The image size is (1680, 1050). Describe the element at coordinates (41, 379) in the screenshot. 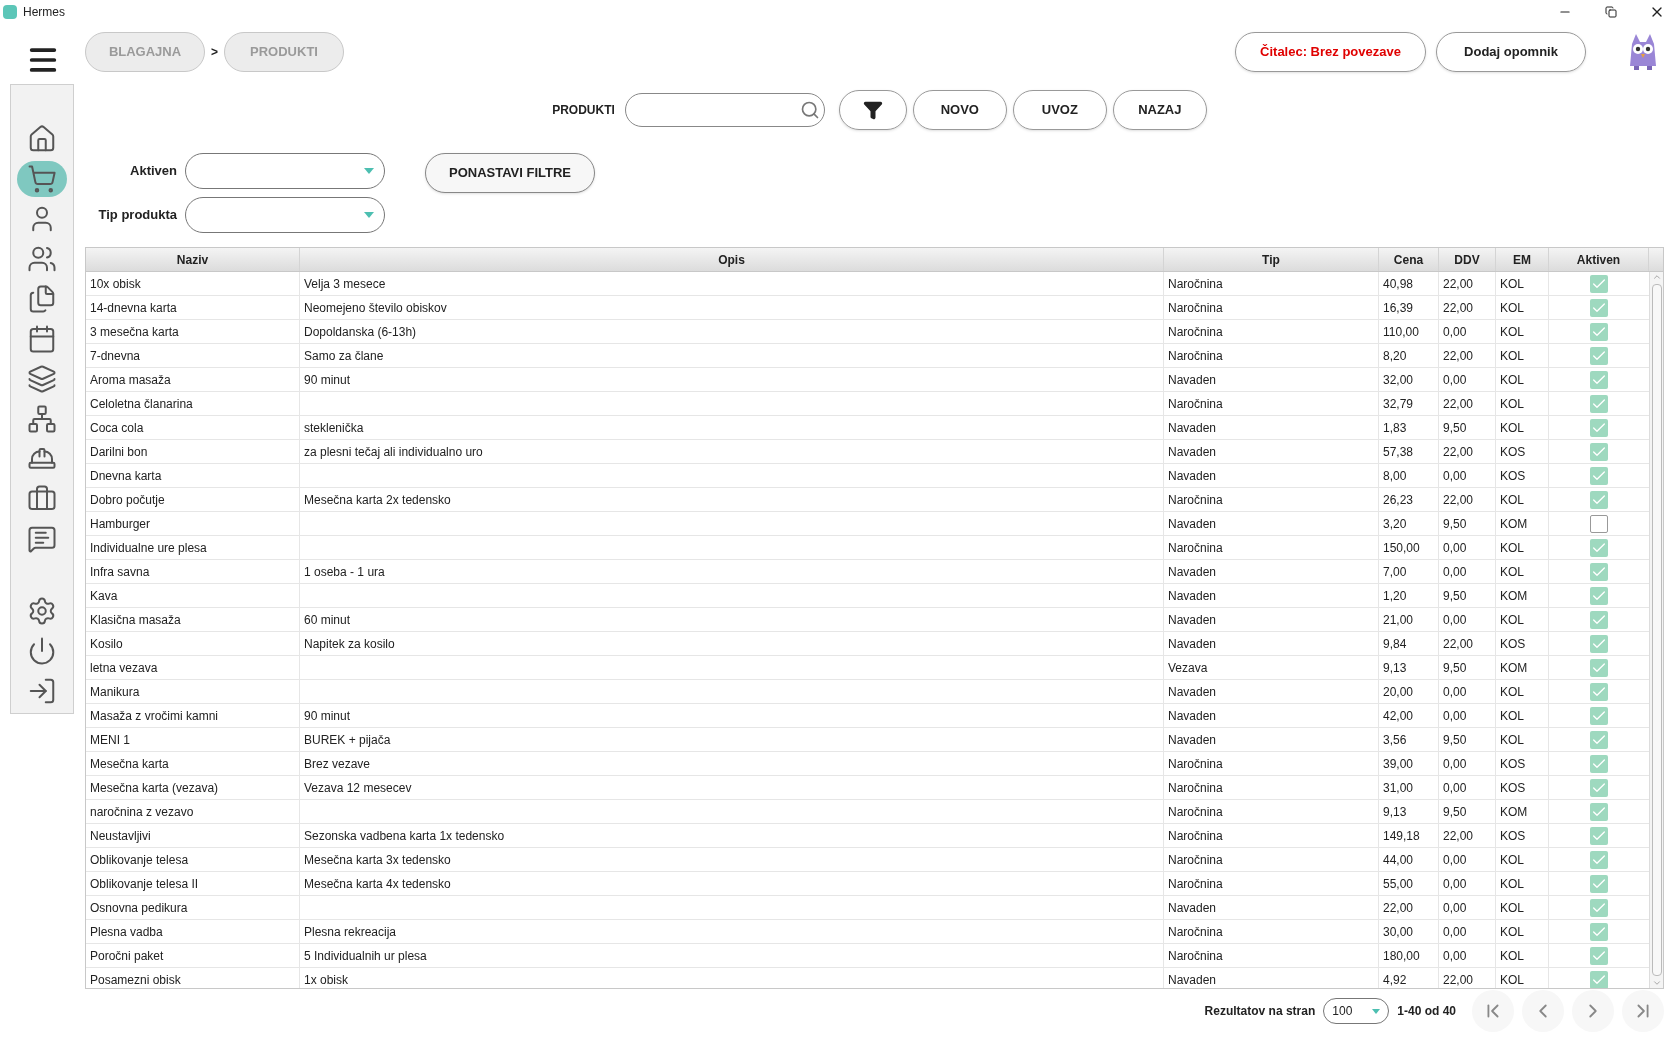

I see `layers-icon` at that location.